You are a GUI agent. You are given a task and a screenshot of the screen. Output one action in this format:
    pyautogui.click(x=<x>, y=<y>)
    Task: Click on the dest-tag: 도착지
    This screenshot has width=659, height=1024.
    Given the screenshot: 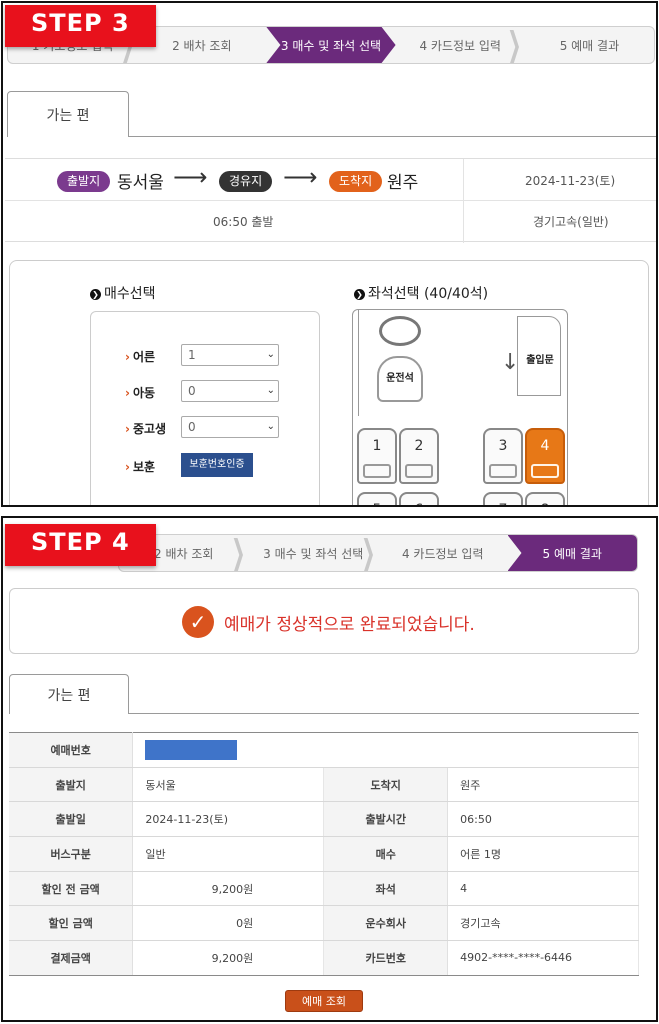 What is the action you would take?
    pyautogui.click(x=356, y=181)
    